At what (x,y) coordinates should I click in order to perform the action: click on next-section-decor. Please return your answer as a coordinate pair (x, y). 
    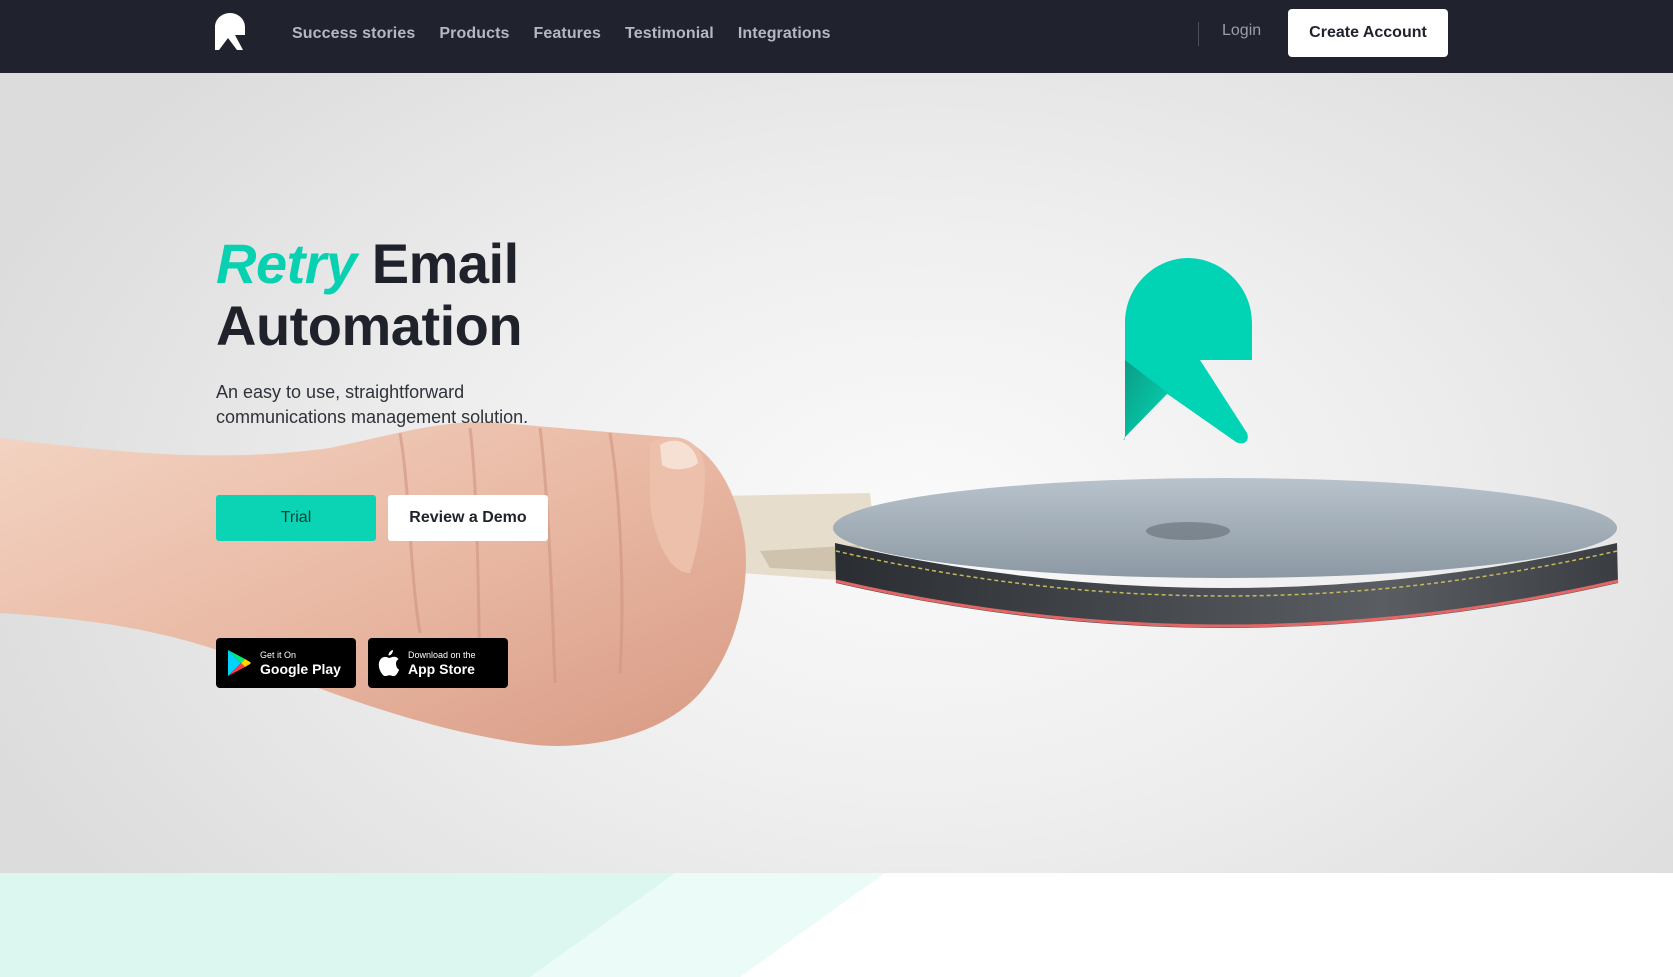
    Looking at the image, I should click on (836, 925).